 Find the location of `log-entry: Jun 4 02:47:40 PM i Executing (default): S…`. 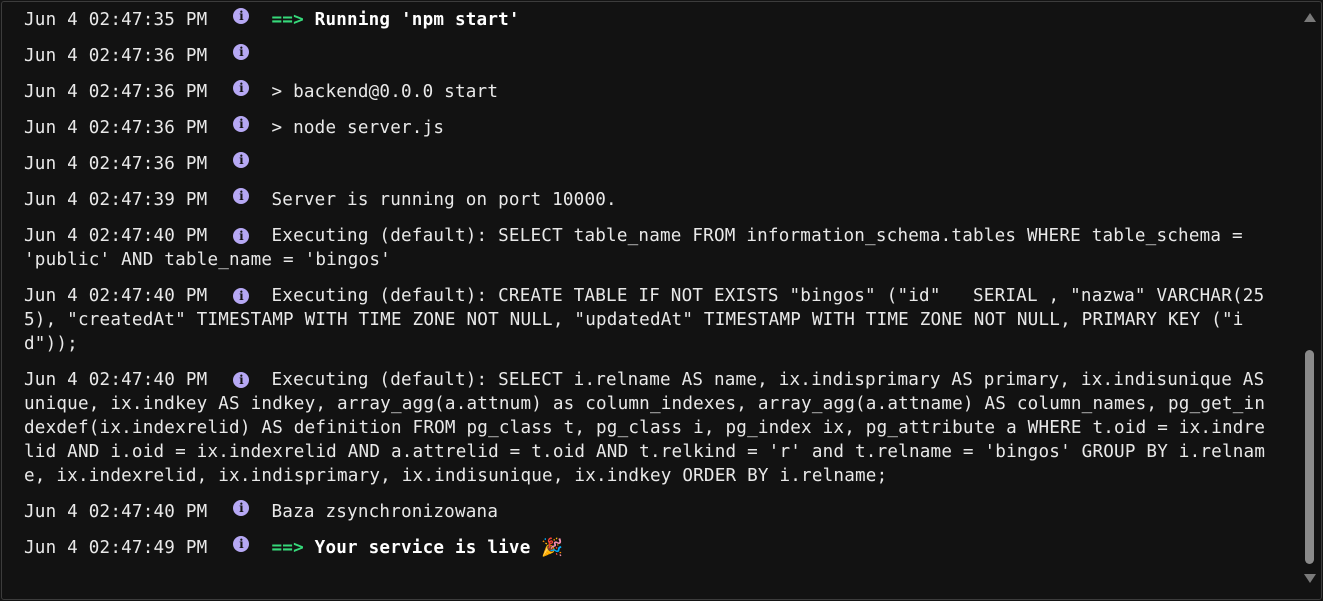

log-entry: Jun 4 02:47:40 PM i Executing (default): S… is located at coordinates (648, 248).